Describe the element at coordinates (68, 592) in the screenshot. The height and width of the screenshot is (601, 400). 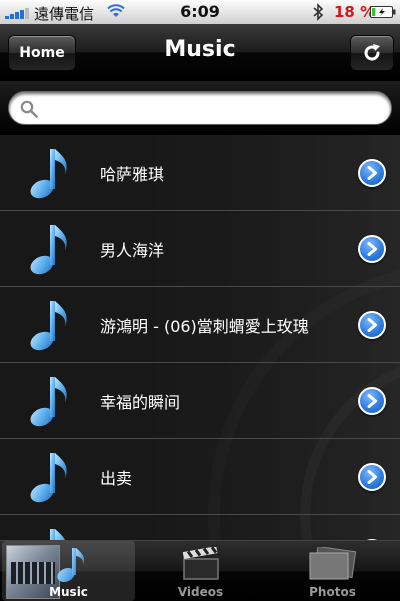
I see `tab-music-label: Music` at that location.